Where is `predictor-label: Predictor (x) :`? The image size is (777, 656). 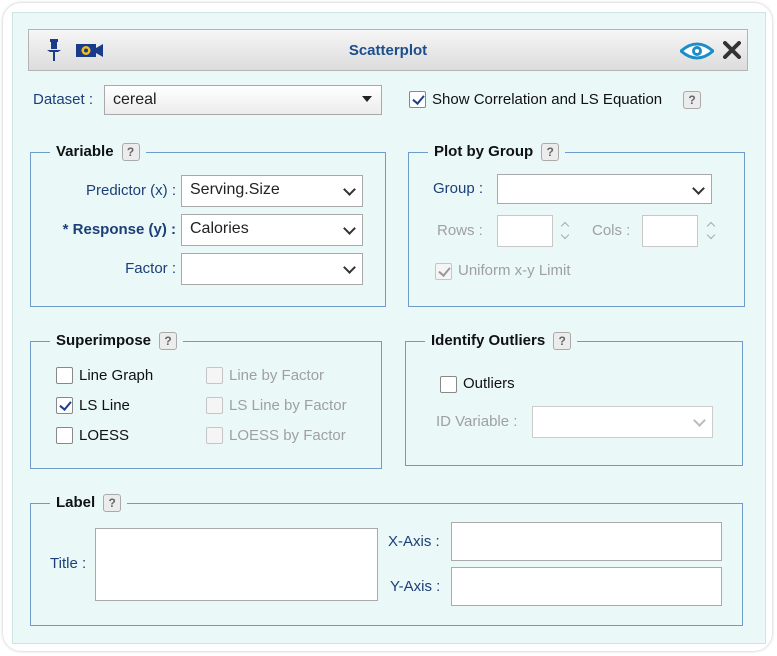
predictor-label: Predictor (x) : is located at coordinates (130, 190).